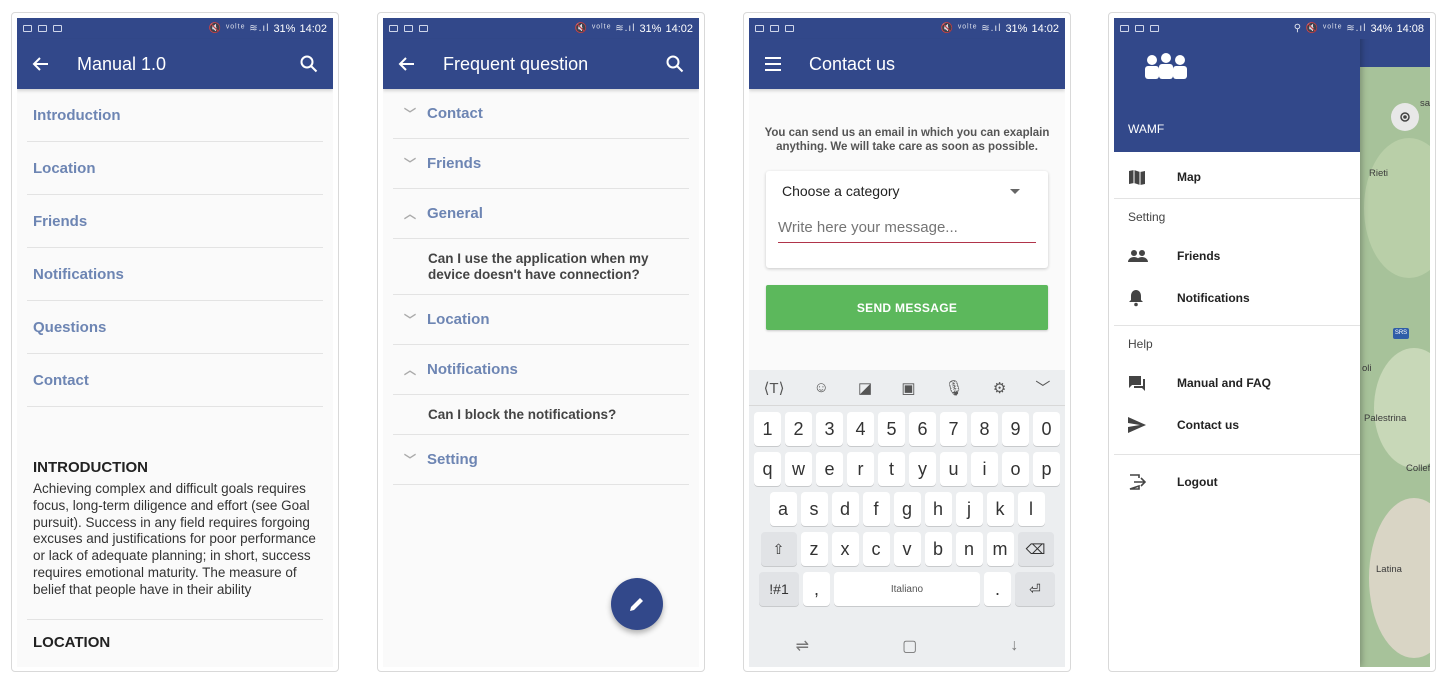  What do you see at coordinates (541, 370) in the screenshot?
I see `faq-category-notifications: ︿ Notifications` at bounding box center [541, 370].